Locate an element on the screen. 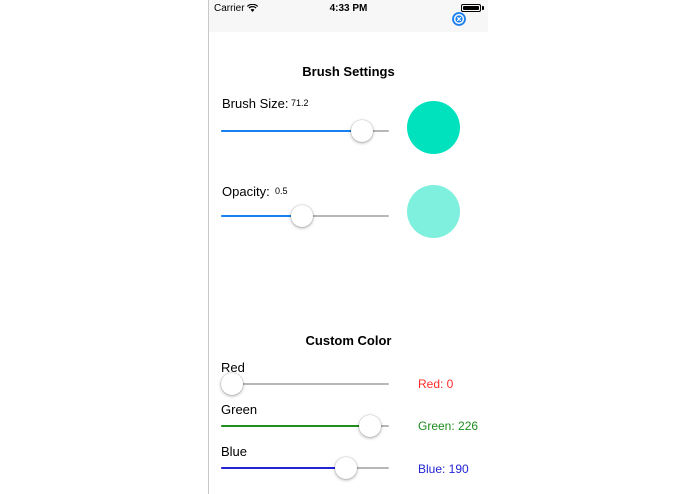 The width and height of the screenshot is (695, 494). green-slider is located at coordinates (305, 426).